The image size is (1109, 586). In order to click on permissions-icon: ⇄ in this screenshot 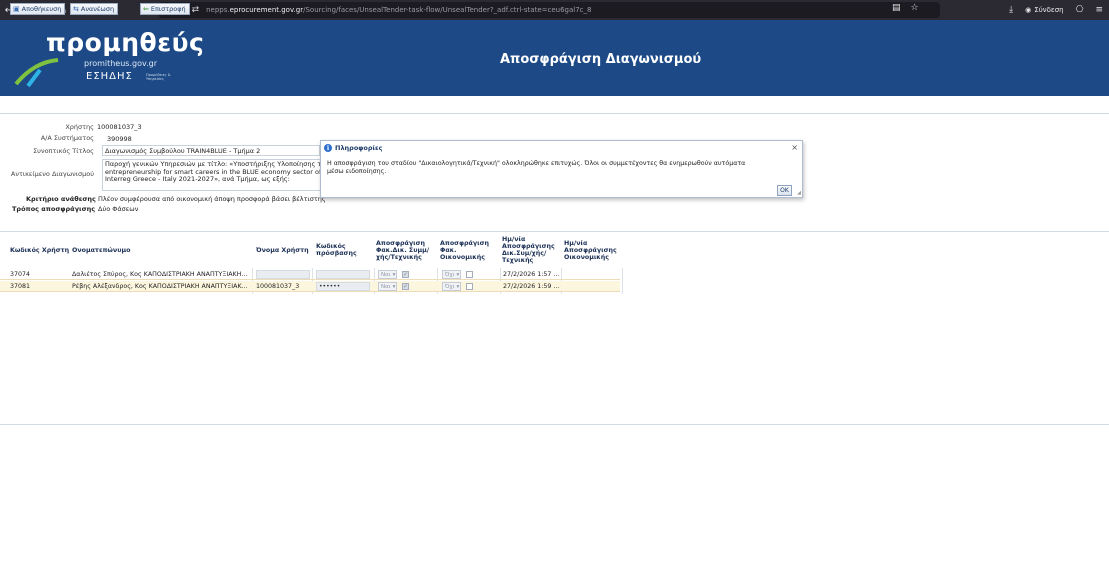, I will do `click(195, 10)`.